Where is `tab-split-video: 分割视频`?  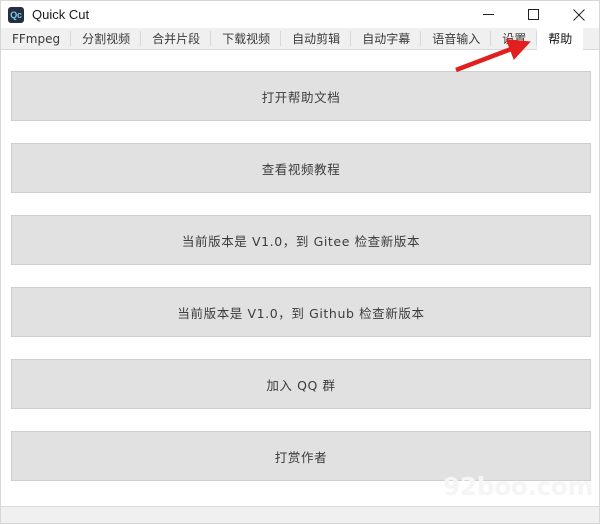 tab-split-video: 分割视频 is located at coordinates (106, 38).